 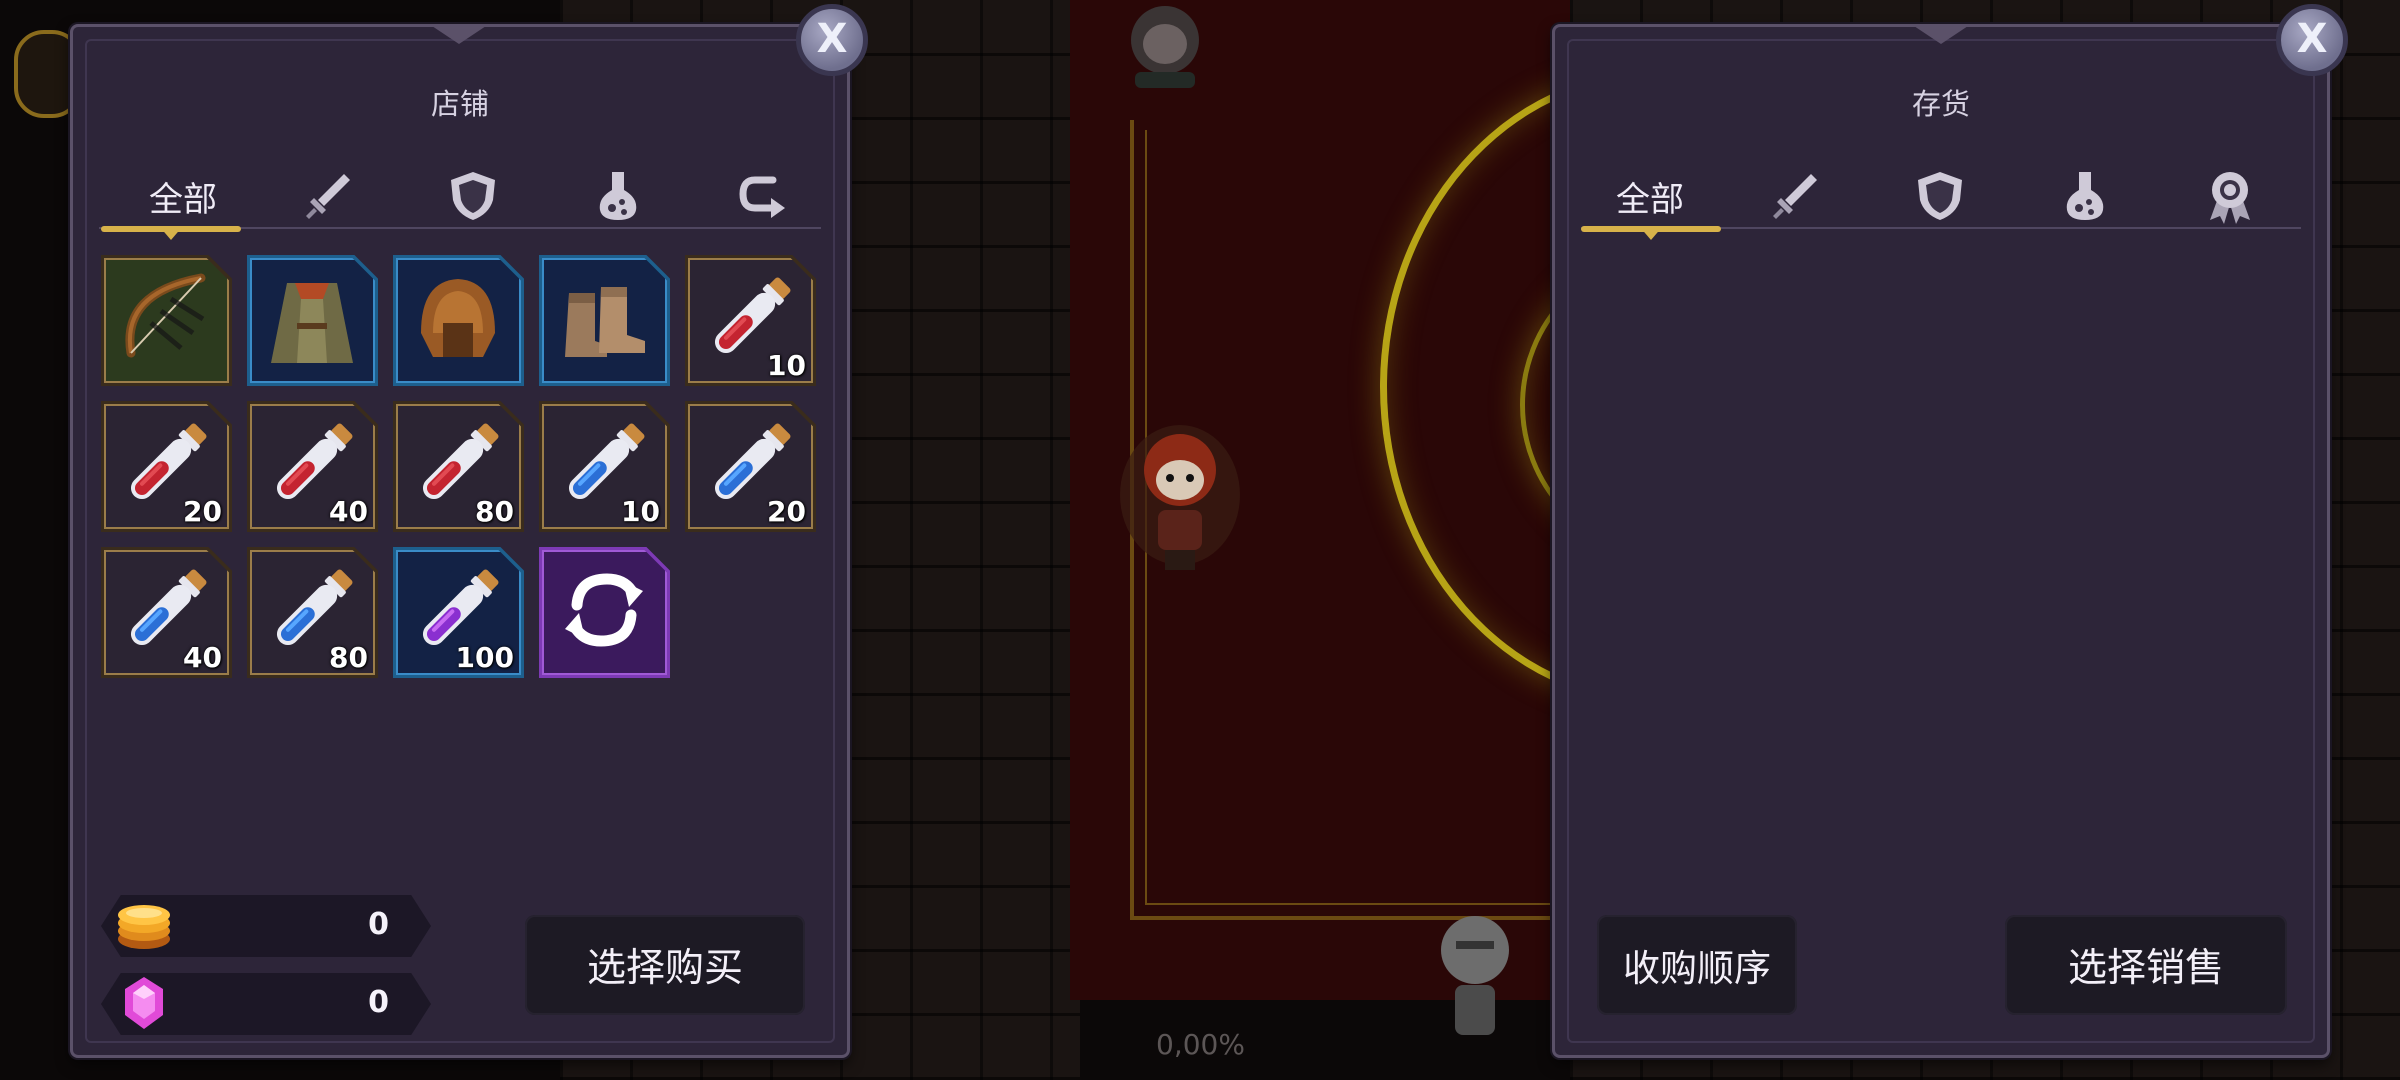 I want to click on select-sell-button: 选择销售, so click(x=2146, y=965).